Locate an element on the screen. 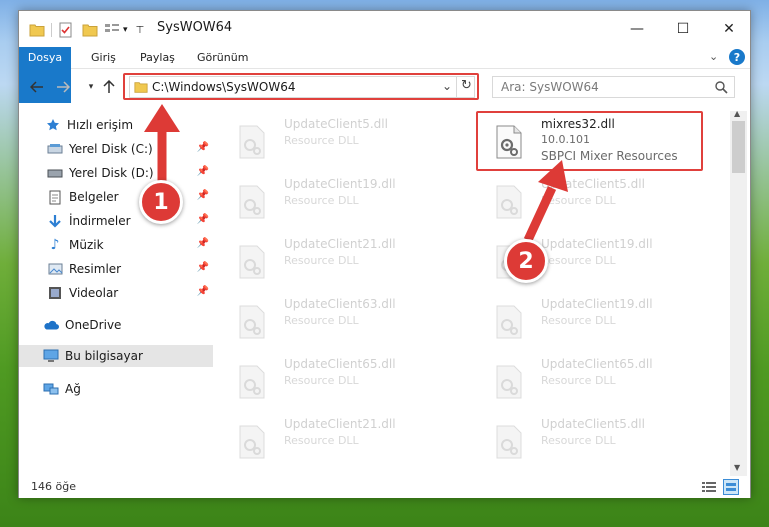  tab-home: Giriş is located at coordinates (103, 58).